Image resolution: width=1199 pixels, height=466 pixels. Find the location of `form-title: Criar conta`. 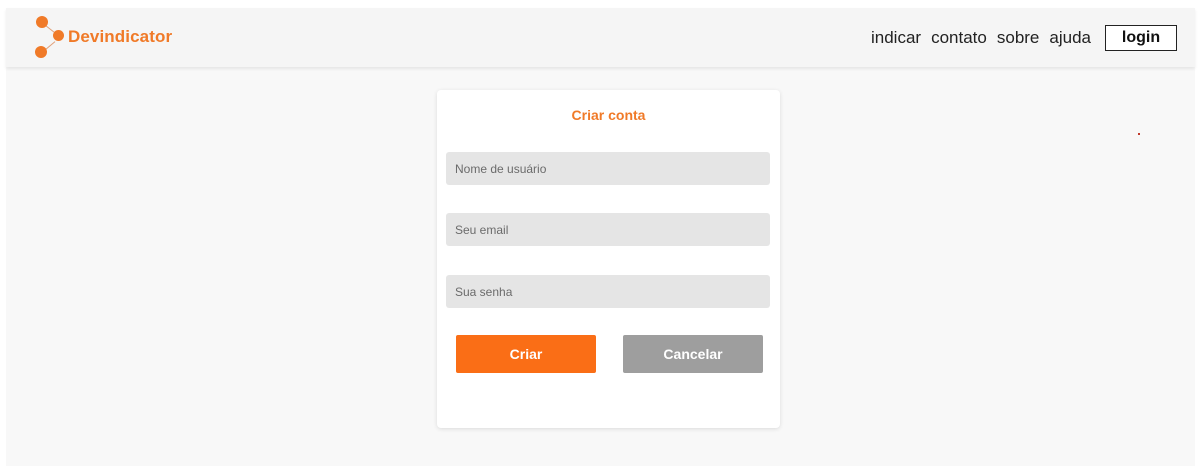

form-title: Criar conta is located at coordinates (608, 115).